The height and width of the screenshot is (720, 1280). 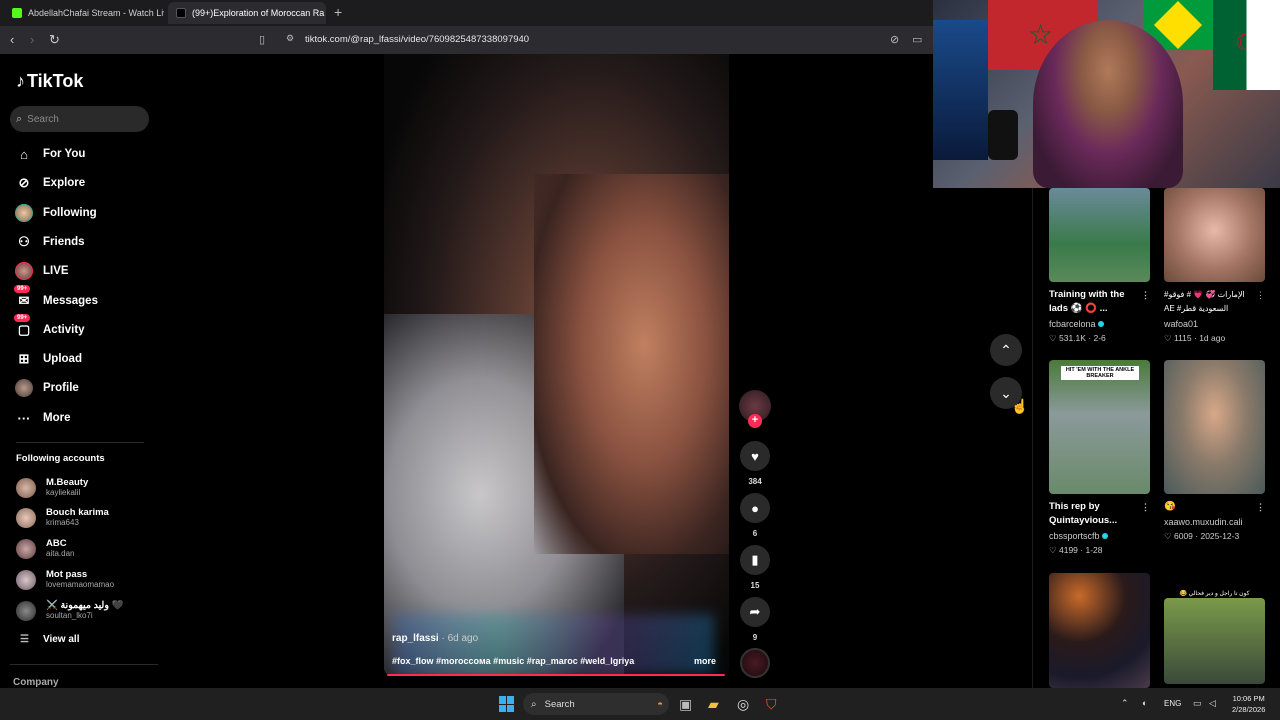 I want to click on bing-icon: ◓, so click(x=660, y=704).